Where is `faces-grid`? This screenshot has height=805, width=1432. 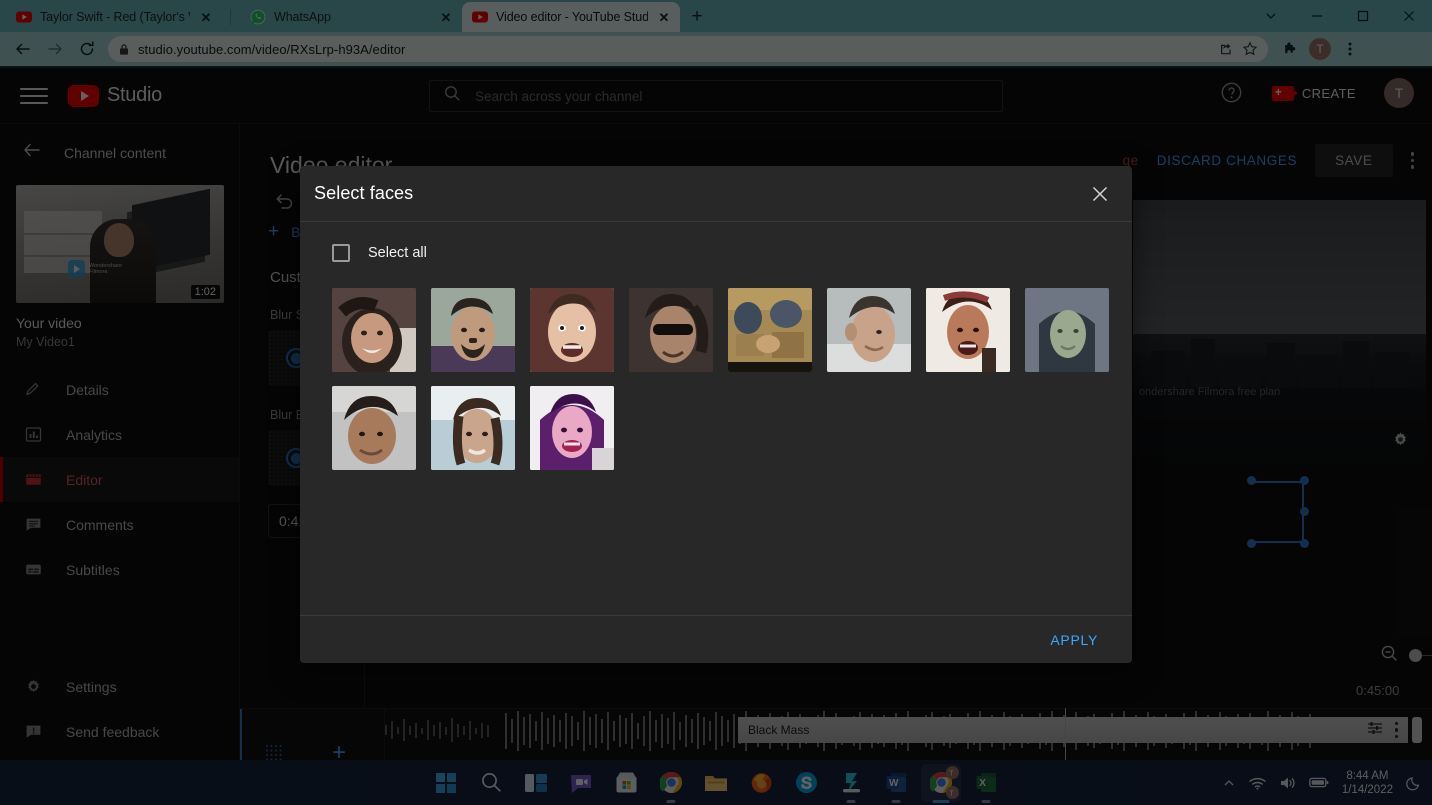 faces-grid is located at coordinates (721, 379).